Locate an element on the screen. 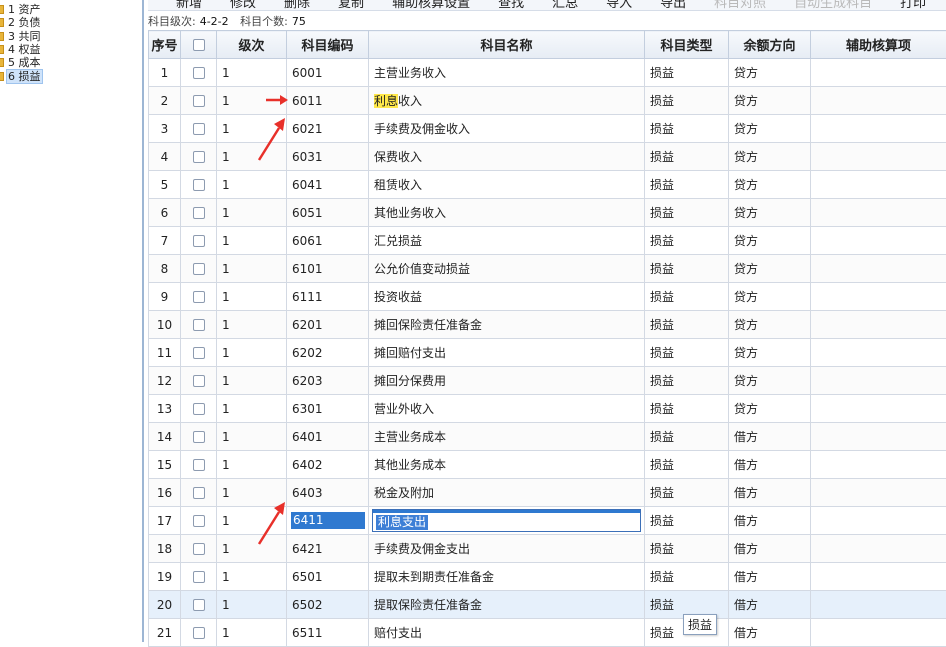 The height and width of the screenshot is (647, 946). table-row: 1216203摊回分保费用损益贷方 is located at coordinates (547, 381).